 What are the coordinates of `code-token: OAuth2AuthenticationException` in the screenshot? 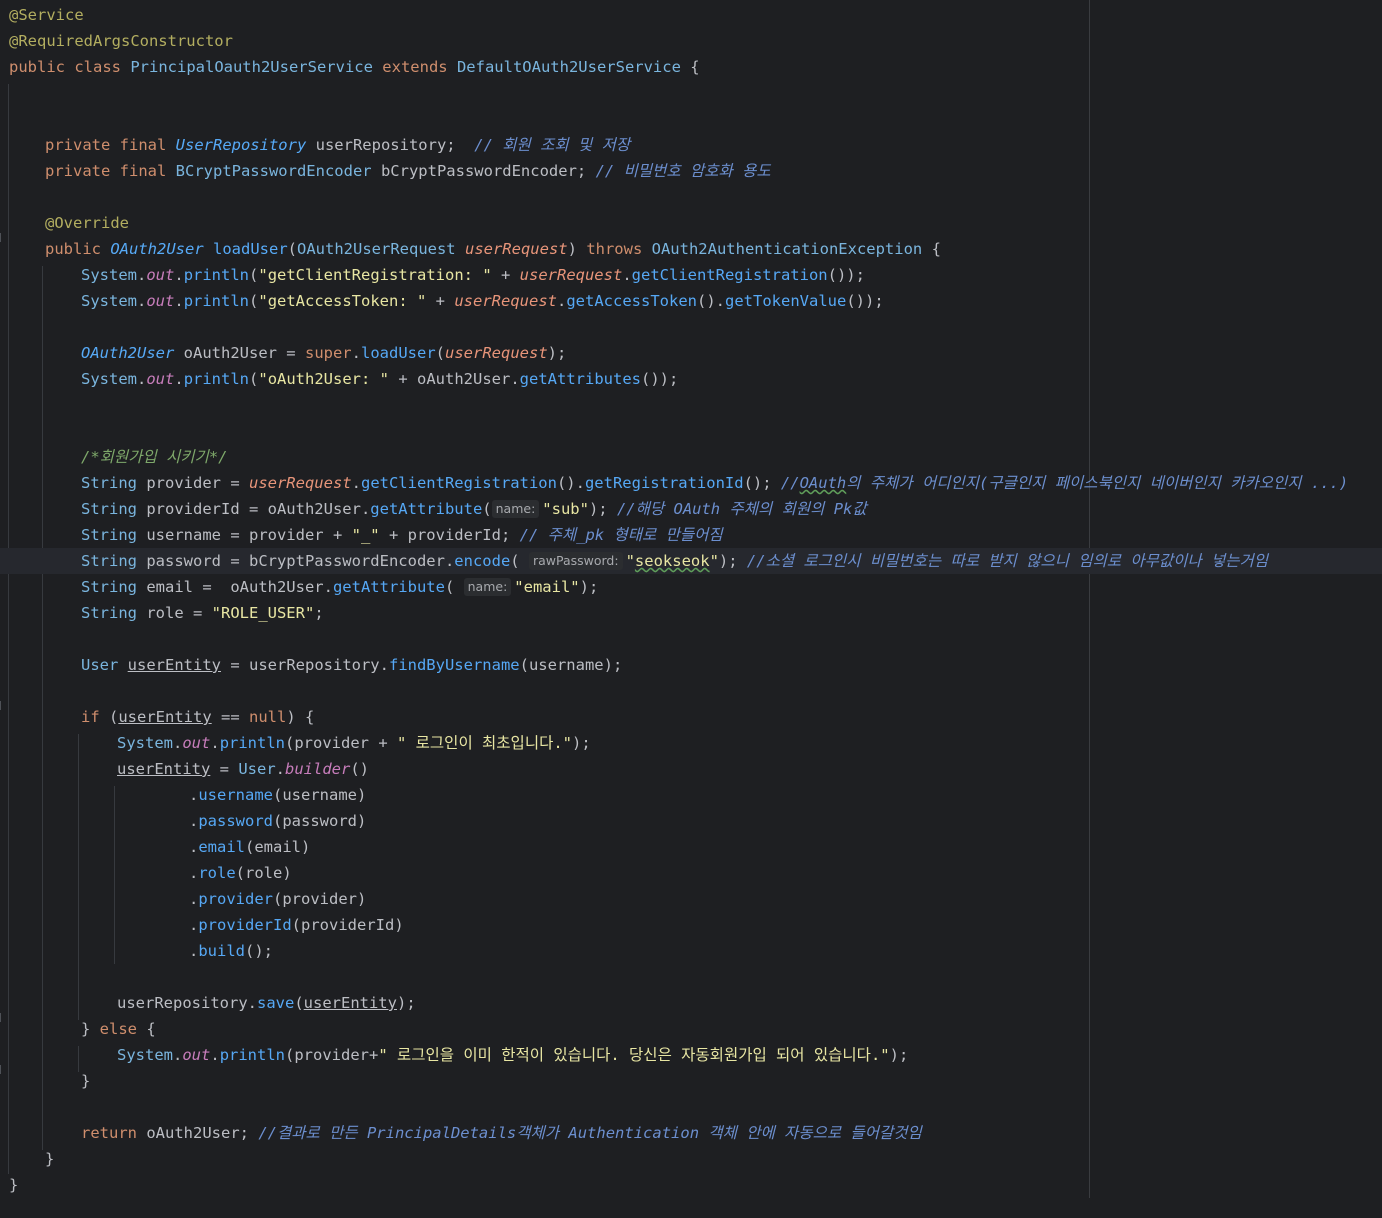 It's located at (787, 249).